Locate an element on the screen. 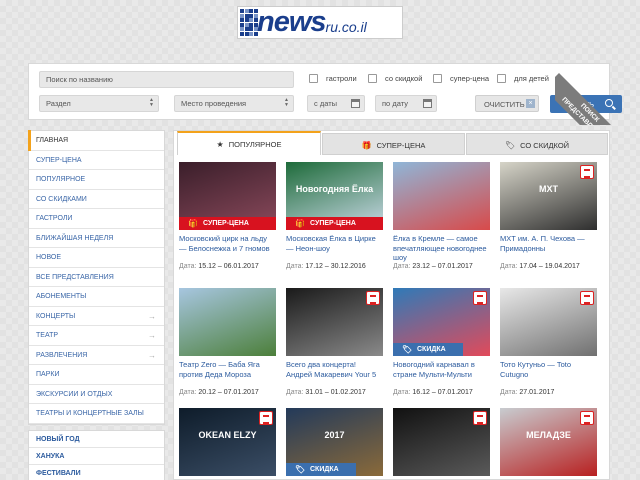  sidebar-item: ТЕАТР → is located at coordinates (96, 336).